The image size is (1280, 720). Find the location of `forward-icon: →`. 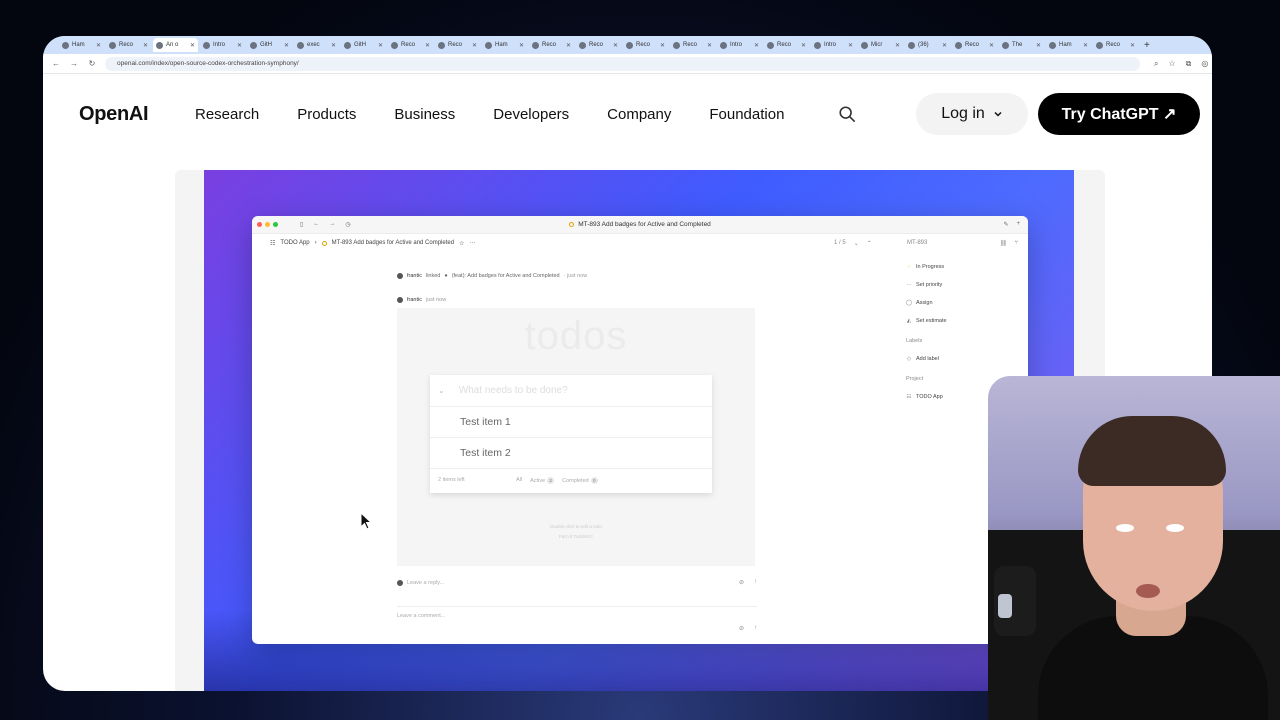

forward-icon: → is located at coordinates (74, 63).